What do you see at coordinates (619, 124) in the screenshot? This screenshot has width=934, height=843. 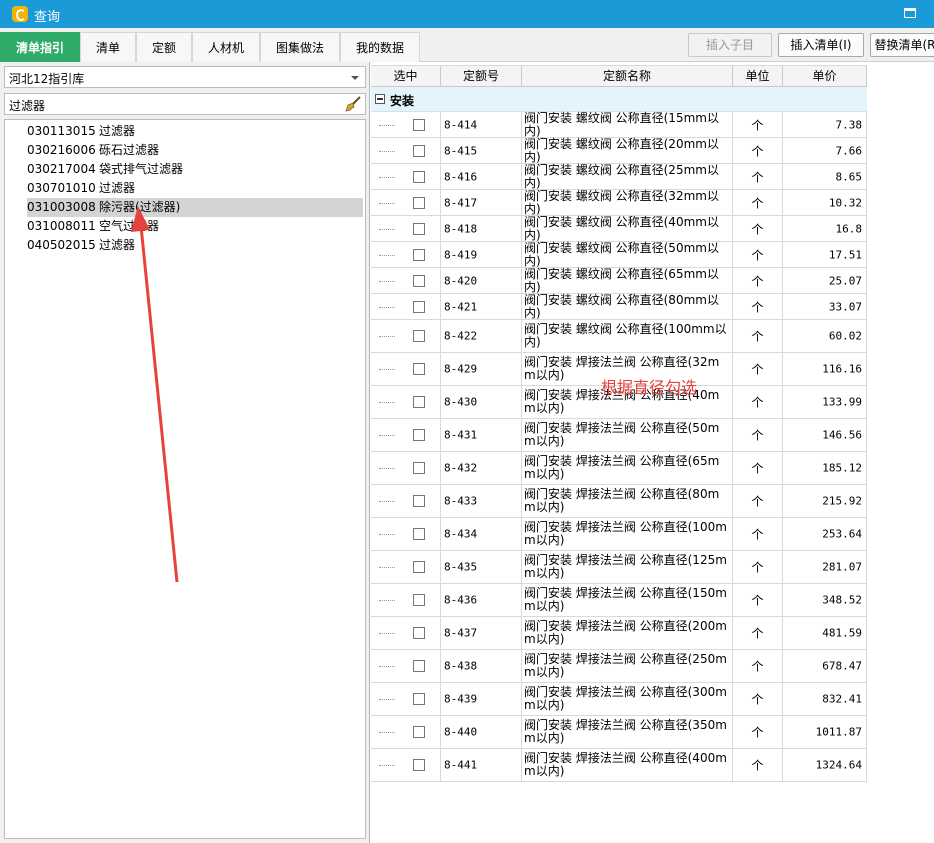 I see `table-row: 8-414 阀门安装 螺纹阀 公称直径(15mm以内) 个 7.38` at bounding box center [619, 124].